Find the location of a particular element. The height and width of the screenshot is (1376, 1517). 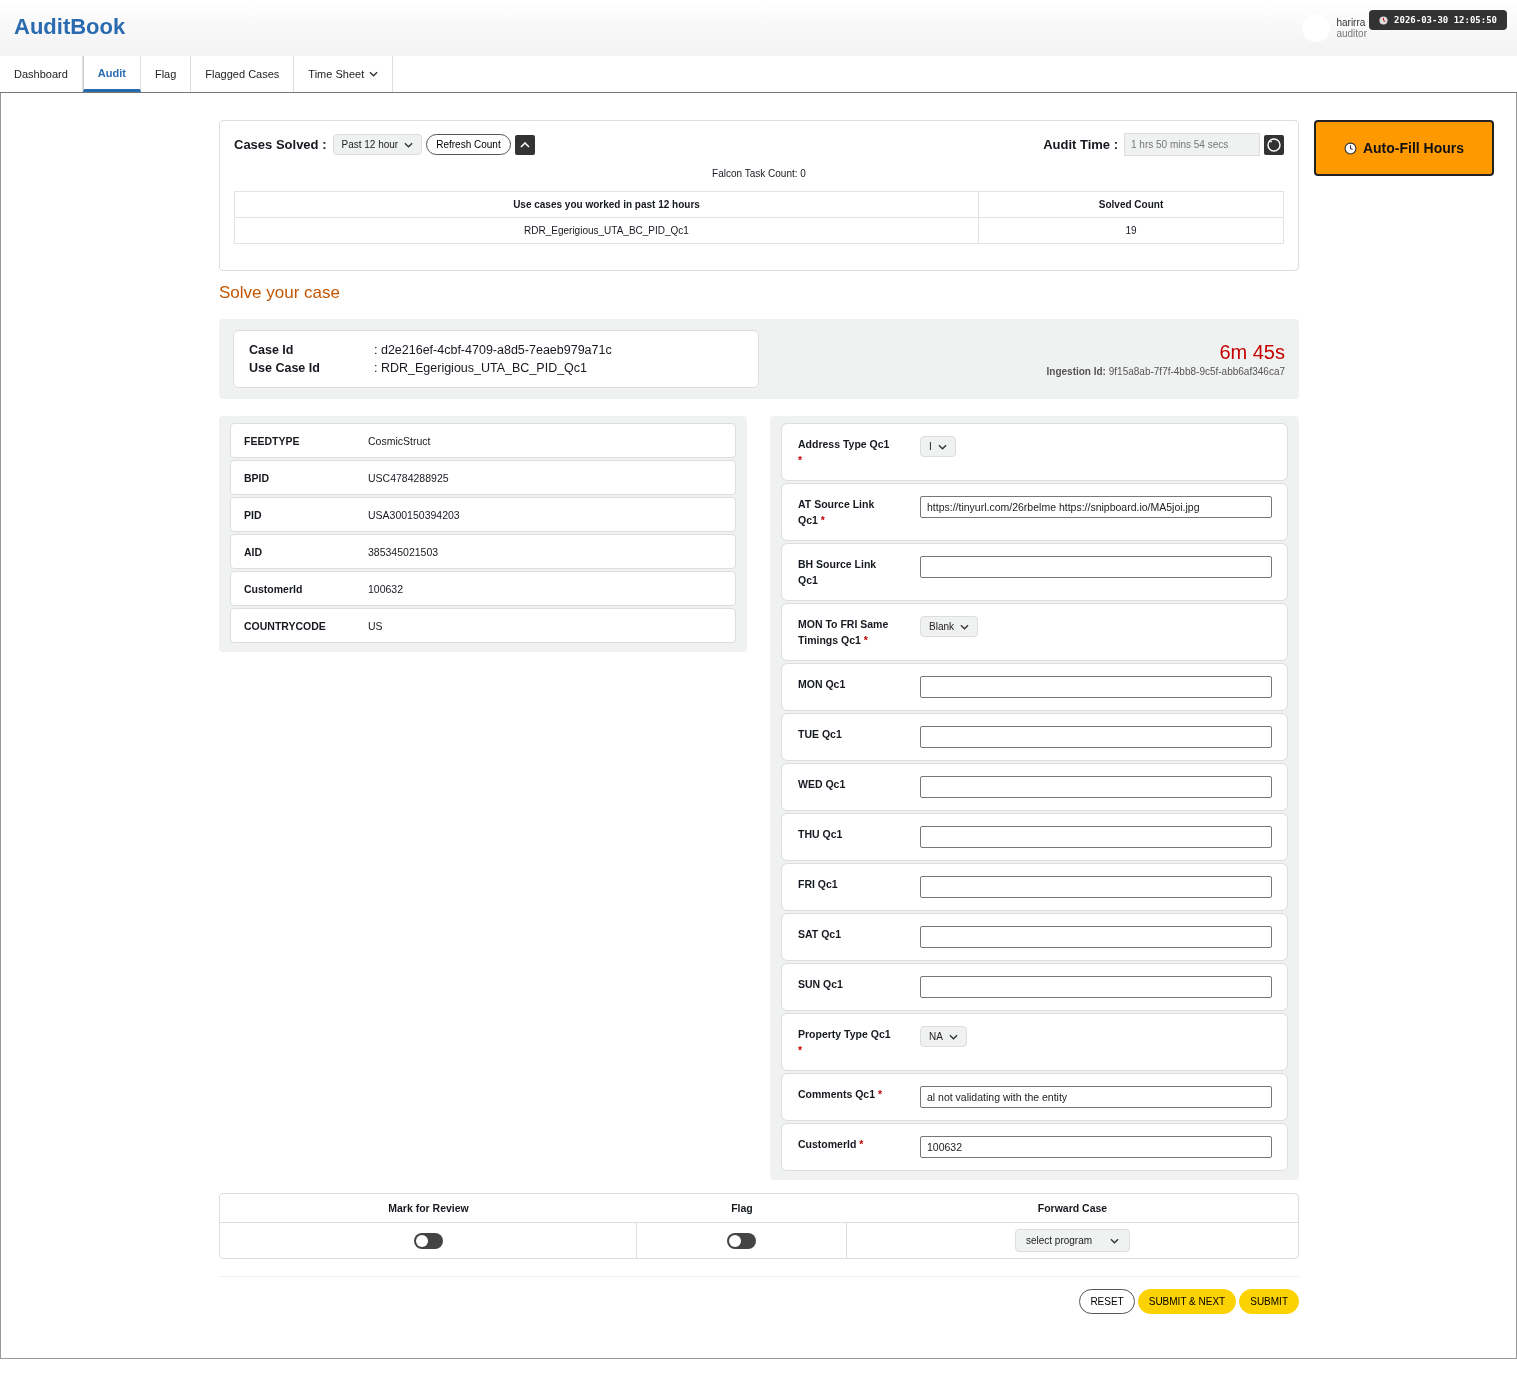

collapse-button is located at coordinates (524, 144).